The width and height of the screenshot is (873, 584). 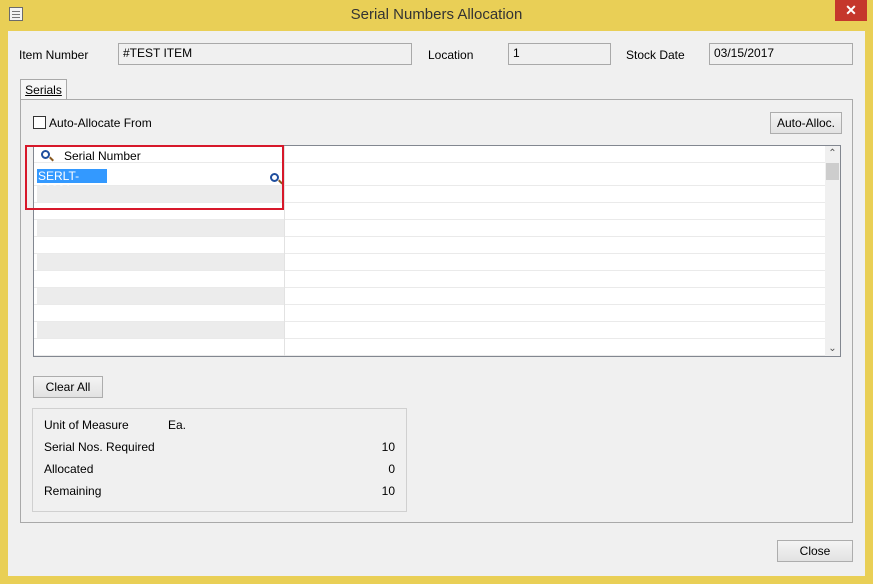 What do you see at coordinates (100, 123) in the screenshot?
I see `auto-allocate-label: Auto-Allocate From` at bounding box center [100, 123].